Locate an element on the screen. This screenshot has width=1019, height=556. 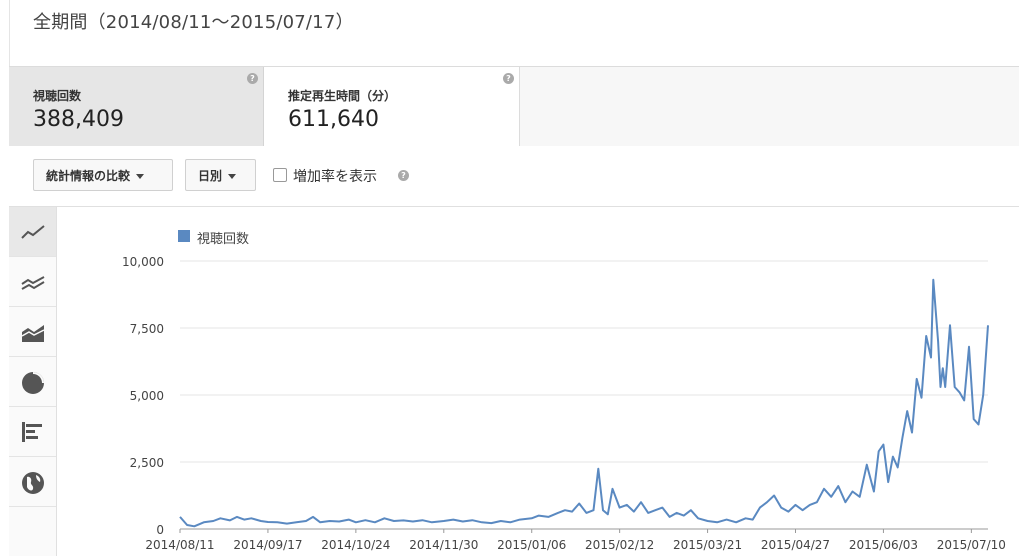
y-tick-label: 0 is located at coordinates (160, 530).